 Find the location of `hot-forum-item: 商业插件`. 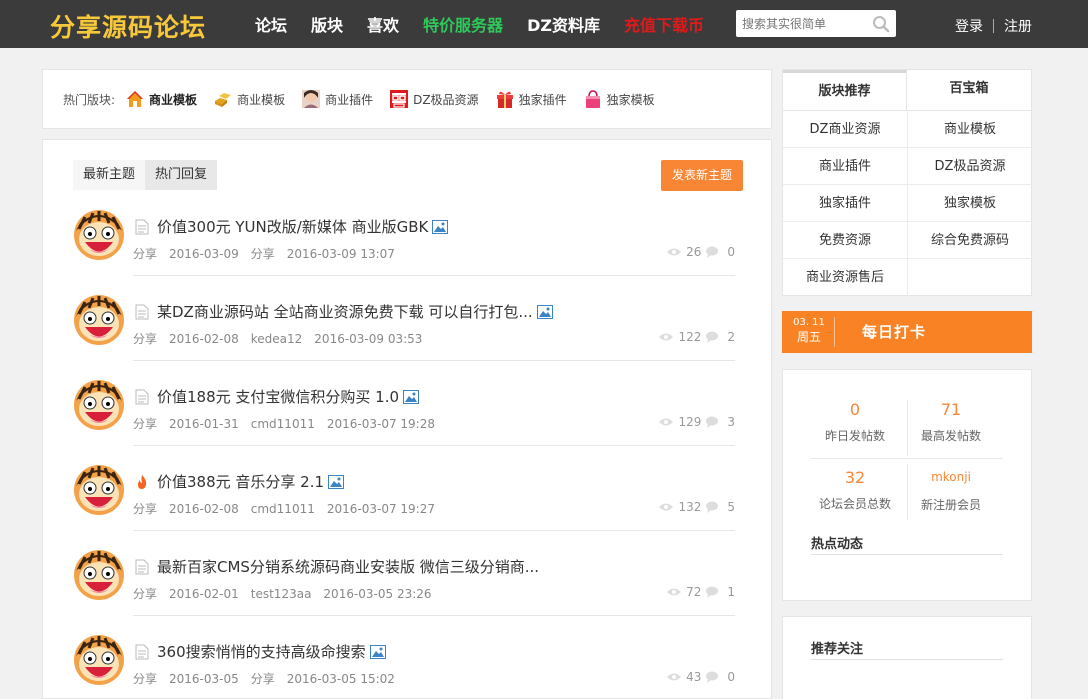

hot-forum-item: 商业插件 is located at coordinates (337, 99).